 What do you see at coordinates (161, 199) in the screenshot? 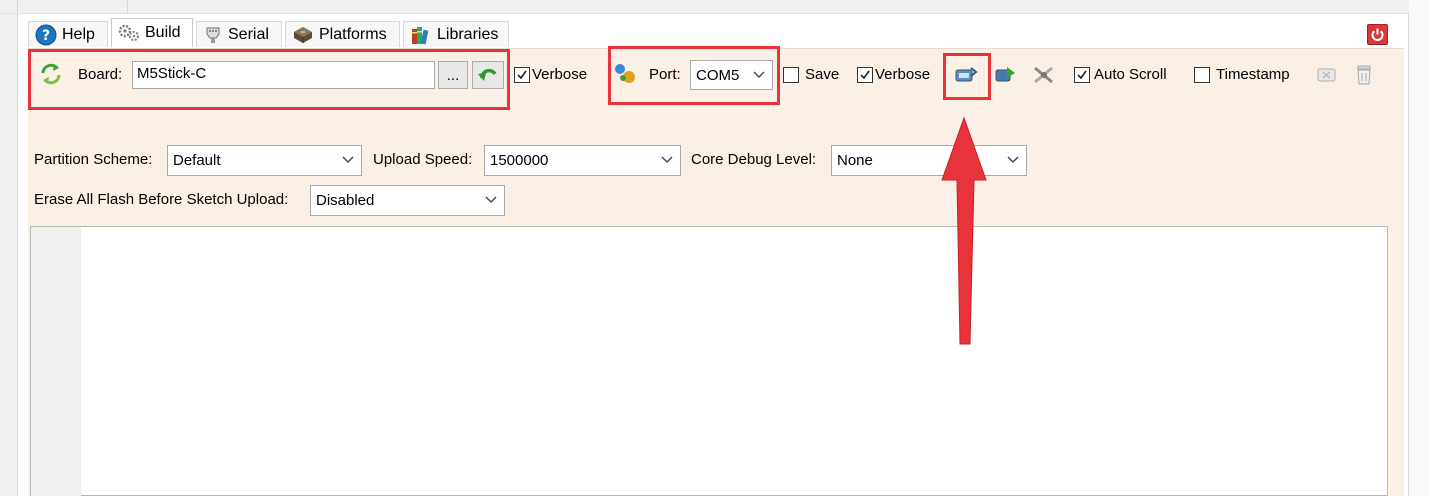
I see `erase-flash-label: Erase All Flash Before Sketch Upload:` at bounding box center [161, 199].